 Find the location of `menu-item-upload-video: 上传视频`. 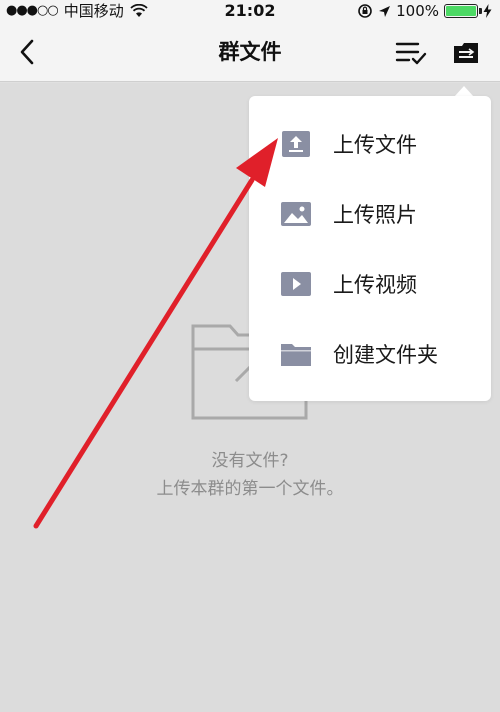

menu-item-upload-video: 上传视频 is located at coordinates (370, 284).